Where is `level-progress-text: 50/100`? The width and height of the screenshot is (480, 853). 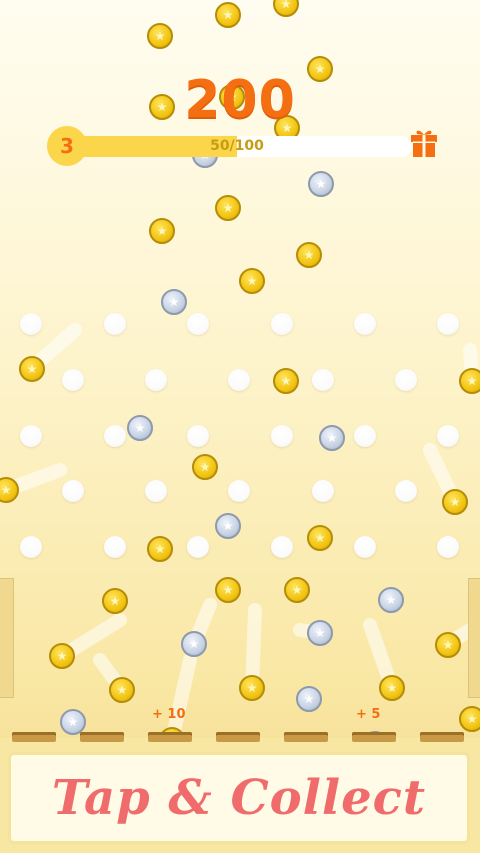 level-progress-text: 50/100 is located at coordinates (237, 146).